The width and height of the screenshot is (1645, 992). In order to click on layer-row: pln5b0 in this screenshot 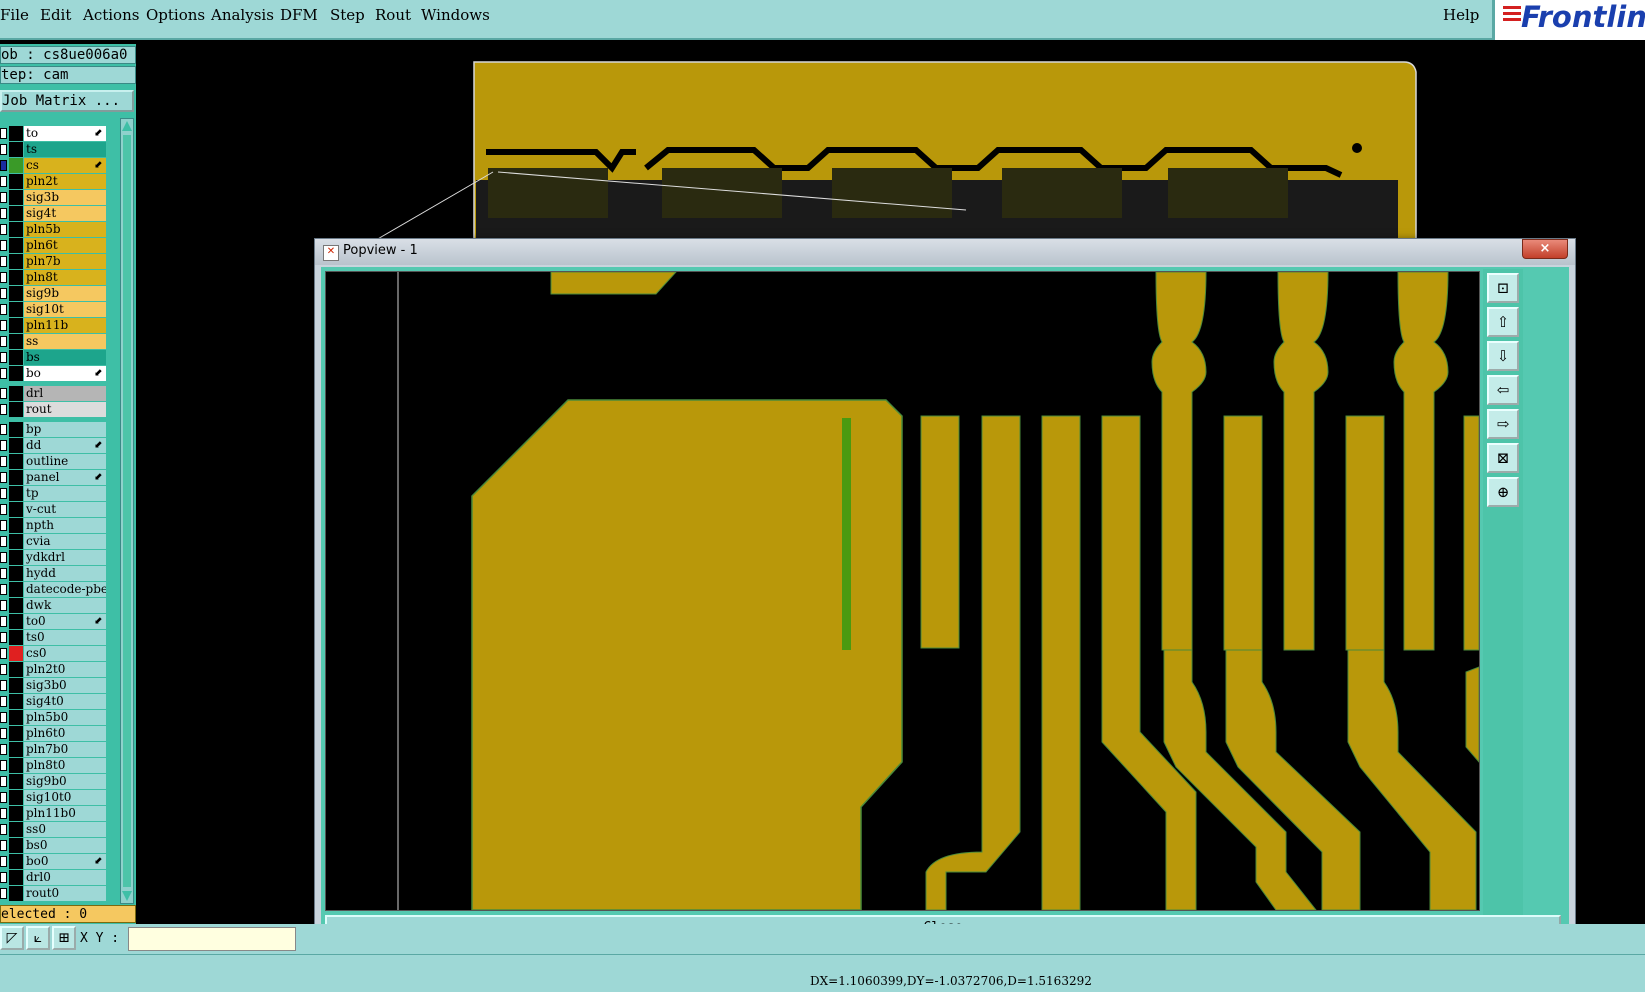, I will do `click(54, 717)`.